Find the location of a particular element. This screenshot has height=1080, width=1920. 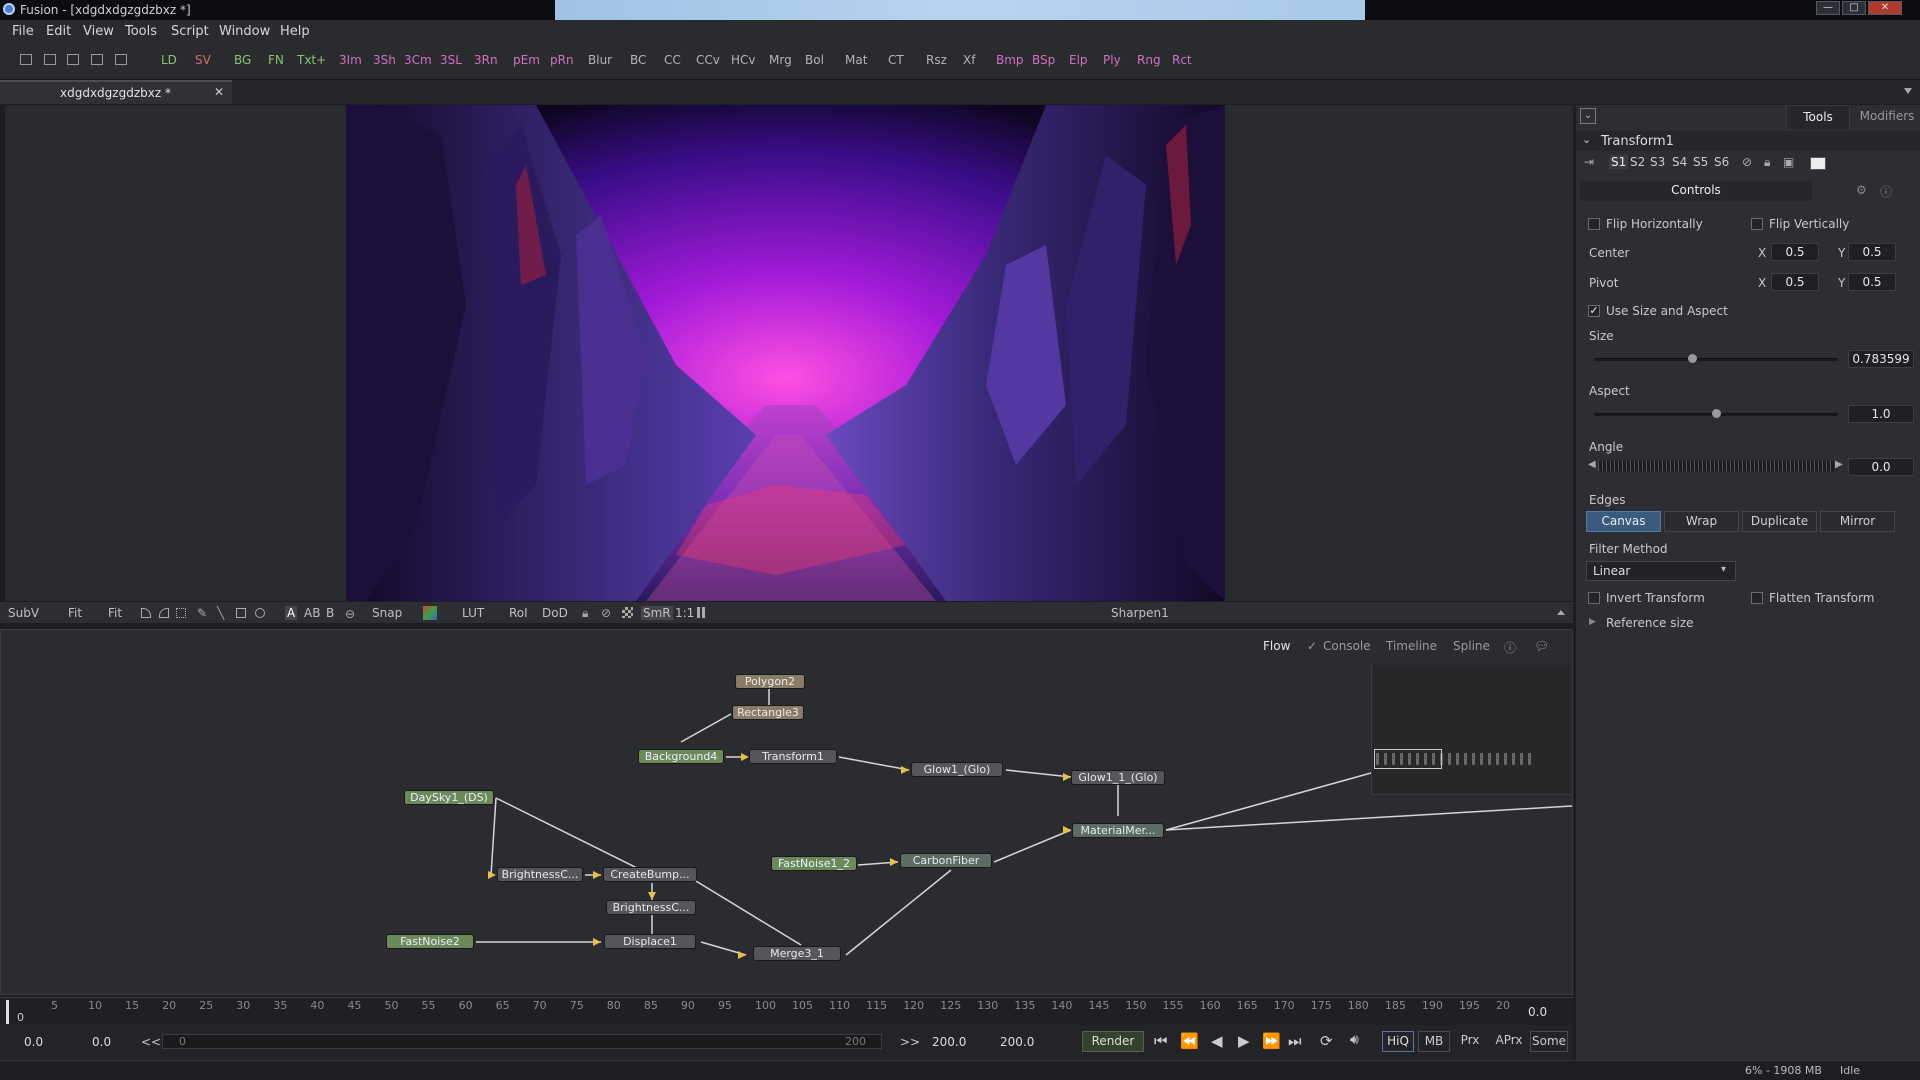

tool-3rn: 3Rn is located at coordinates (486, 60).